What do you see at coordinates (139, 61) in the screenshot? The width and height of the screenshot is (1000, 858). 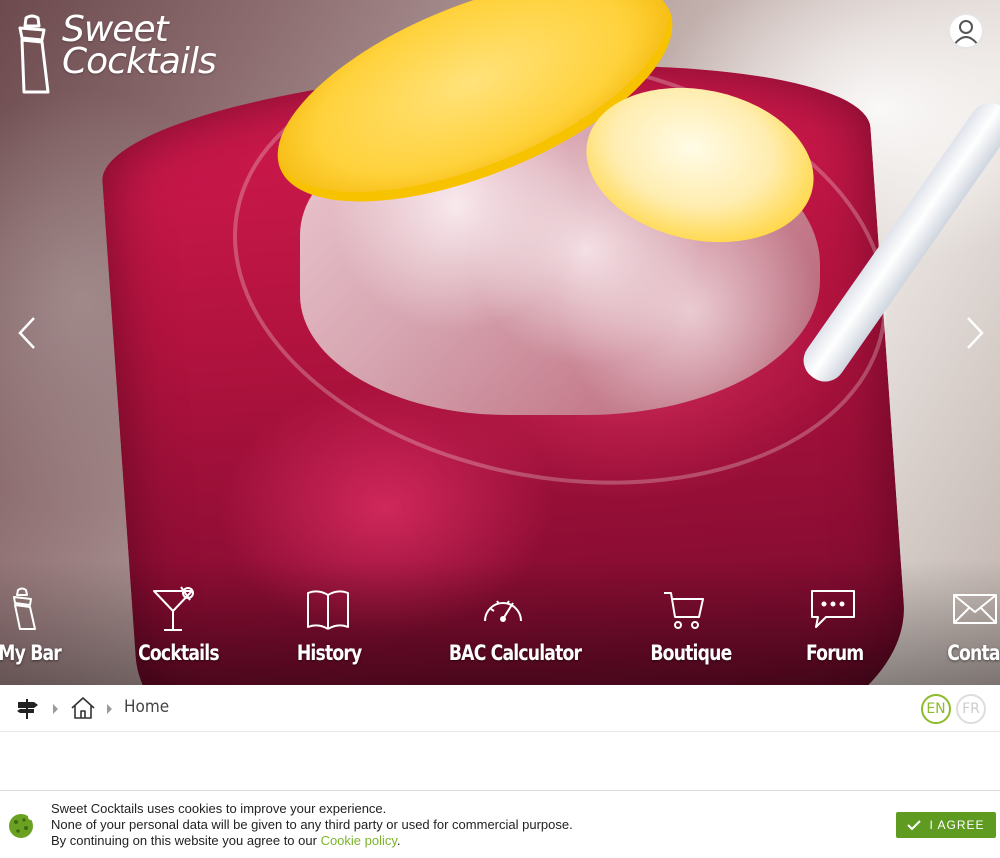 I see `logo-line-2: Cocktails` at bounding box center [139, 61].